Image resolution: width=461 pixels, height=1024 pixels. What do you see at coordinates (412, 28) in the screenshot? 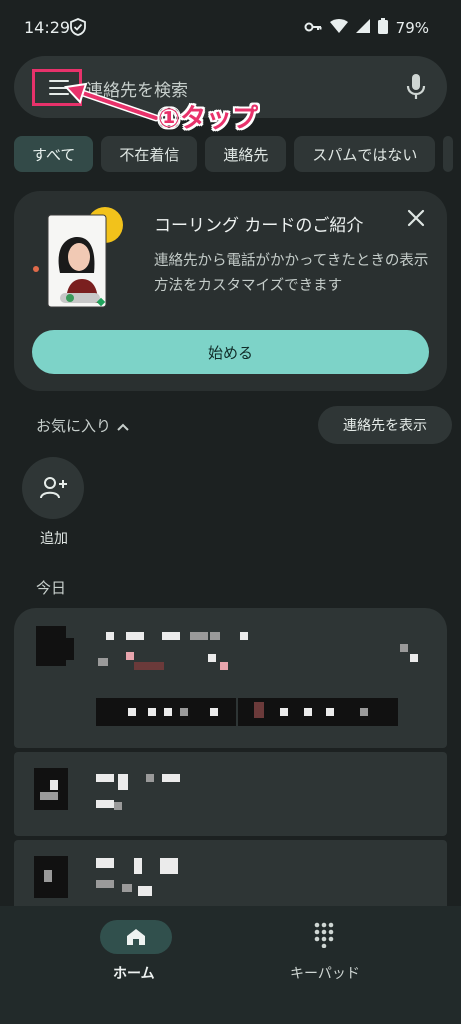
I see `battery-percent: 79%` at bounding box center [412, 28].